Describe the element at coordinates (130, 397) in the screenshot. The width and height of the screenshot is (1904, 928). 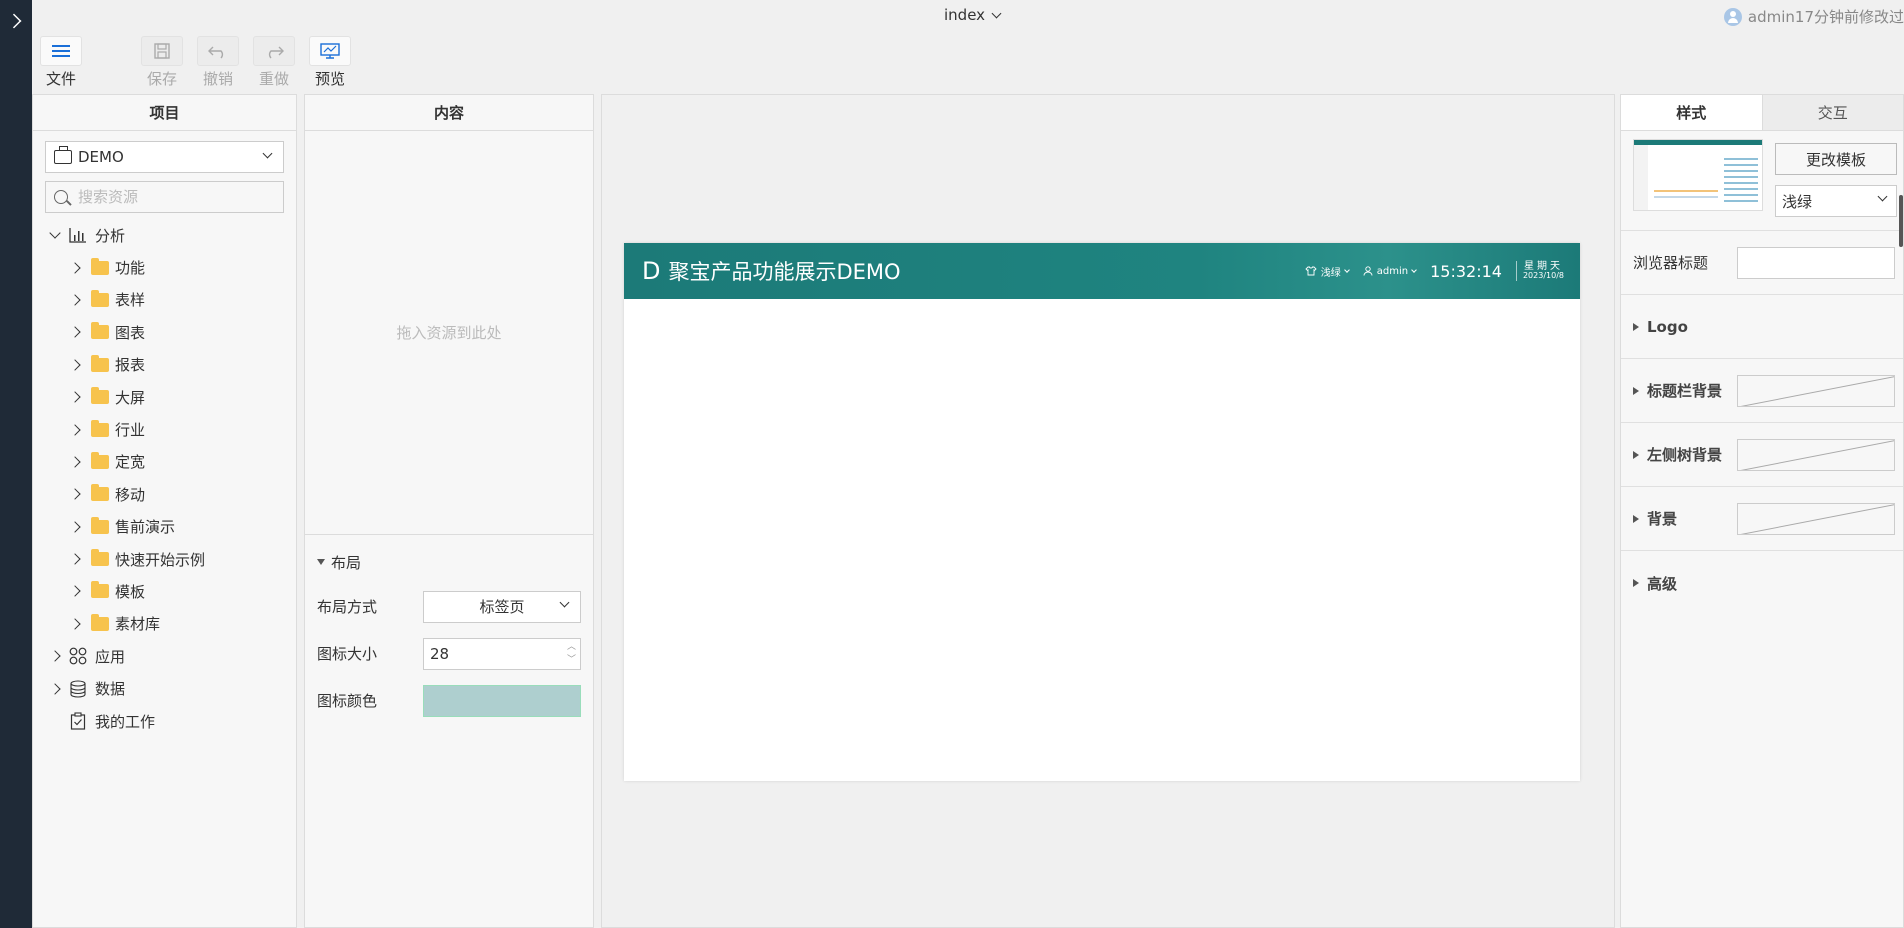
I see `tree-item-label: 大屏` at that location.